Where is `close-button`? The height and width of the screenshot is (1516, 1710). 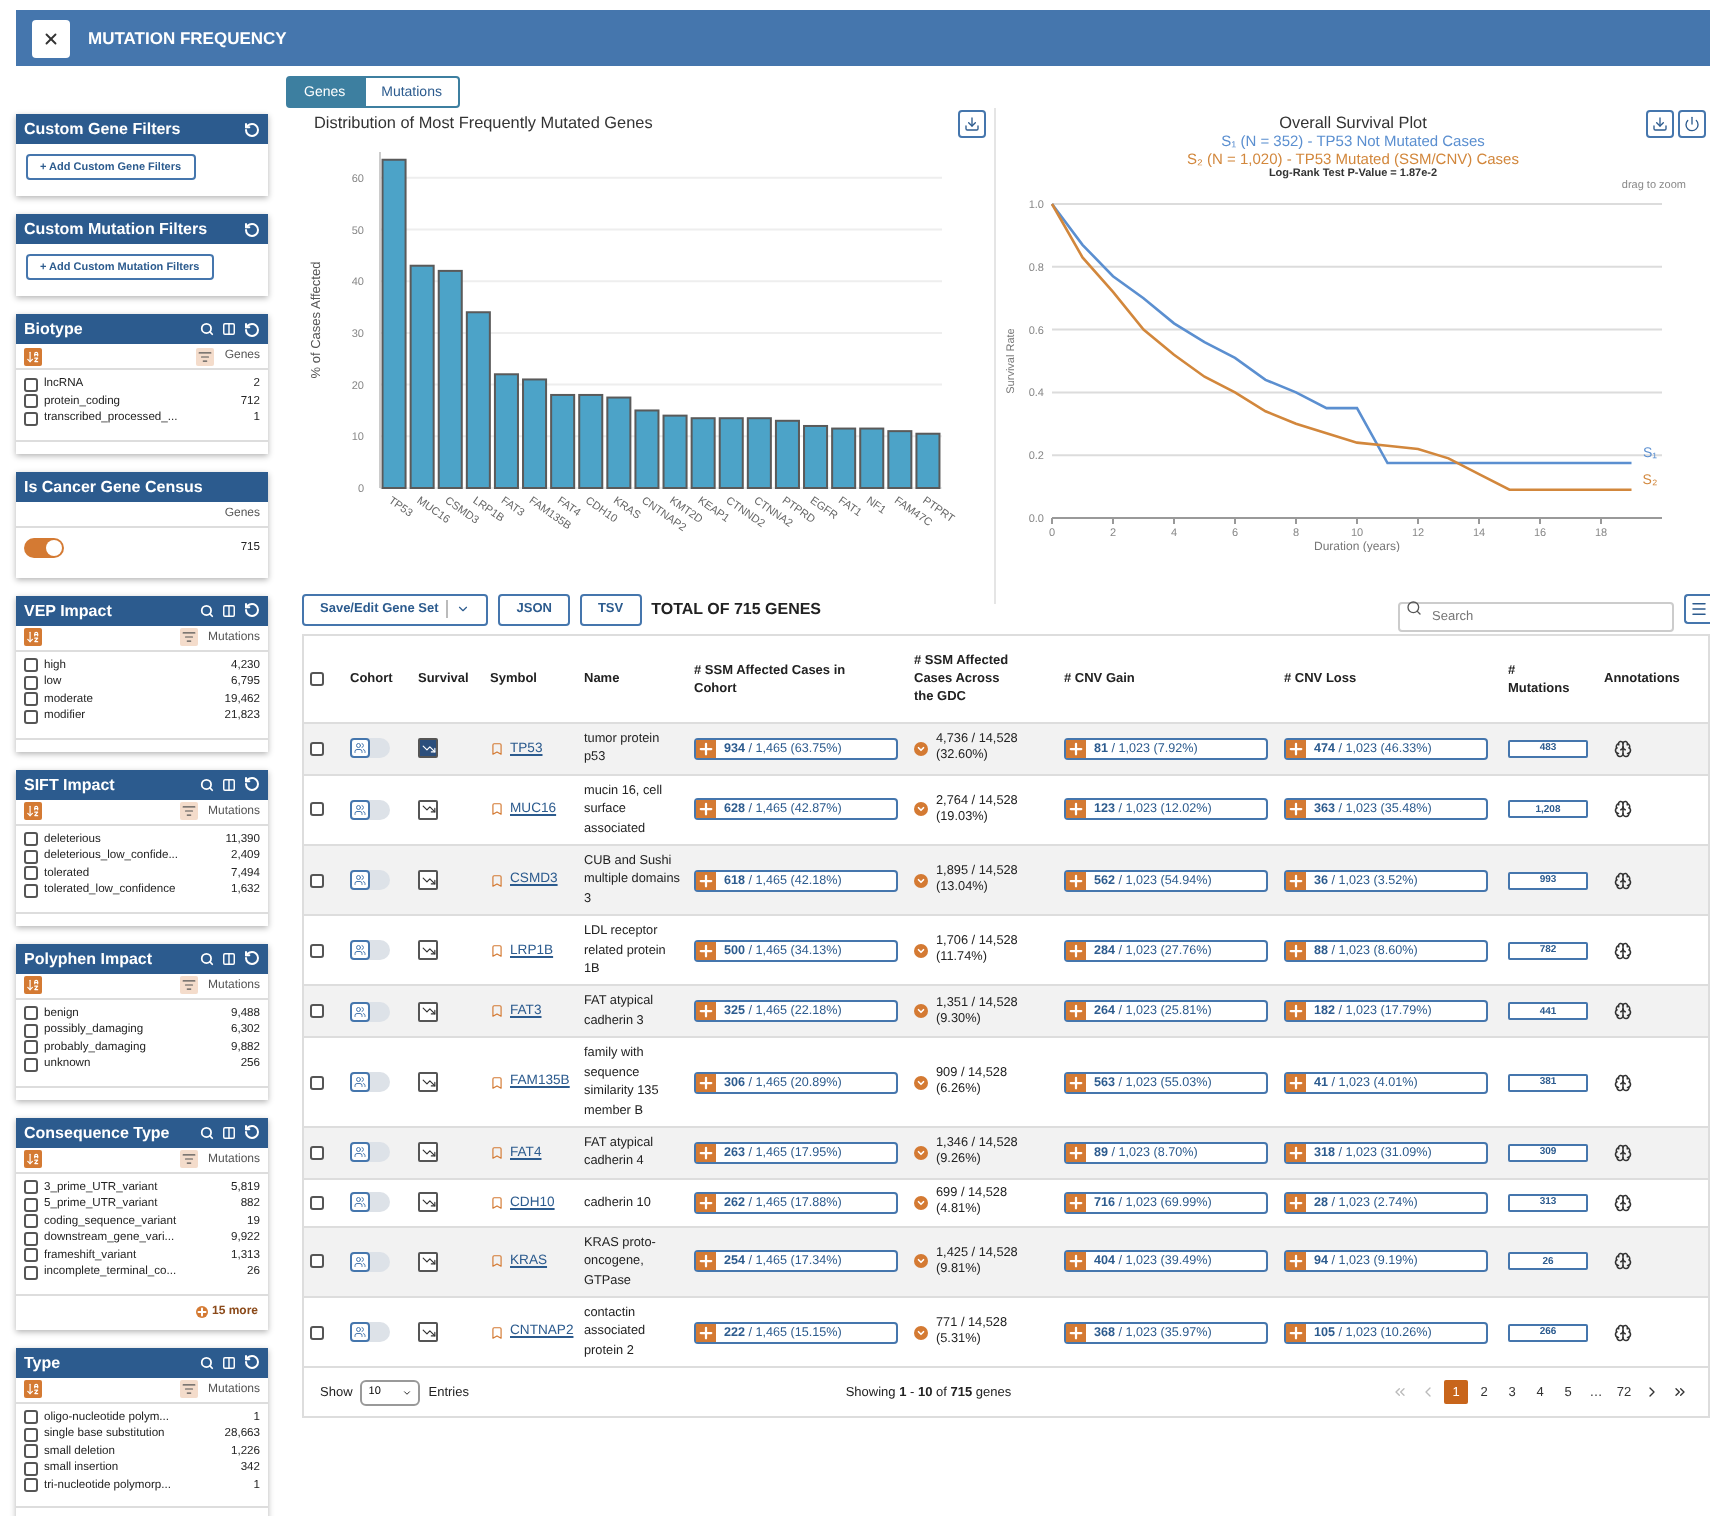
close-button is located at coordinates (51, 38).